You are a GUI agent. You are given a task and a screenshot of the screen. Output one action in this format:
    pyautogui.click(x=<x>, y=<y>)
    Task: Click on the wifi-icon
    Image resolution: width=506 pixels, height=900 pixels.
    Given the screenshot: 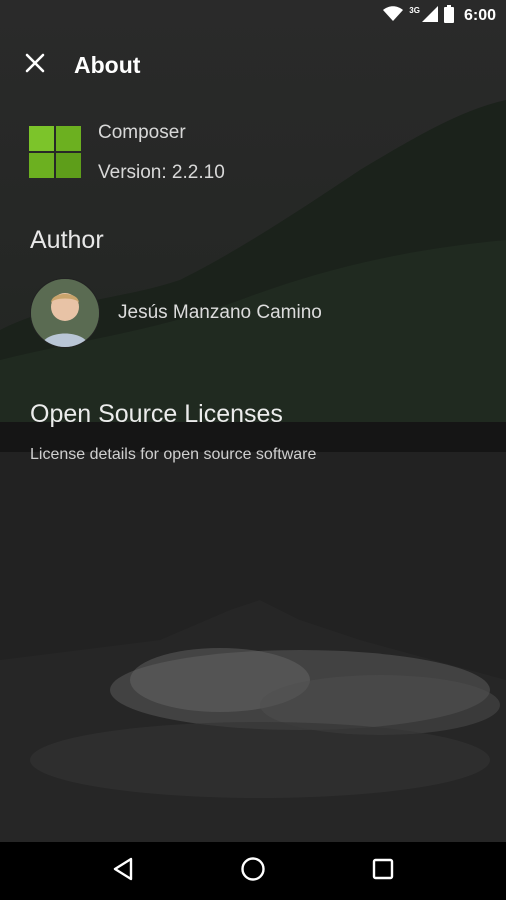 What is the action you would take?
    pyautogui.click(x=393, y=16)
    